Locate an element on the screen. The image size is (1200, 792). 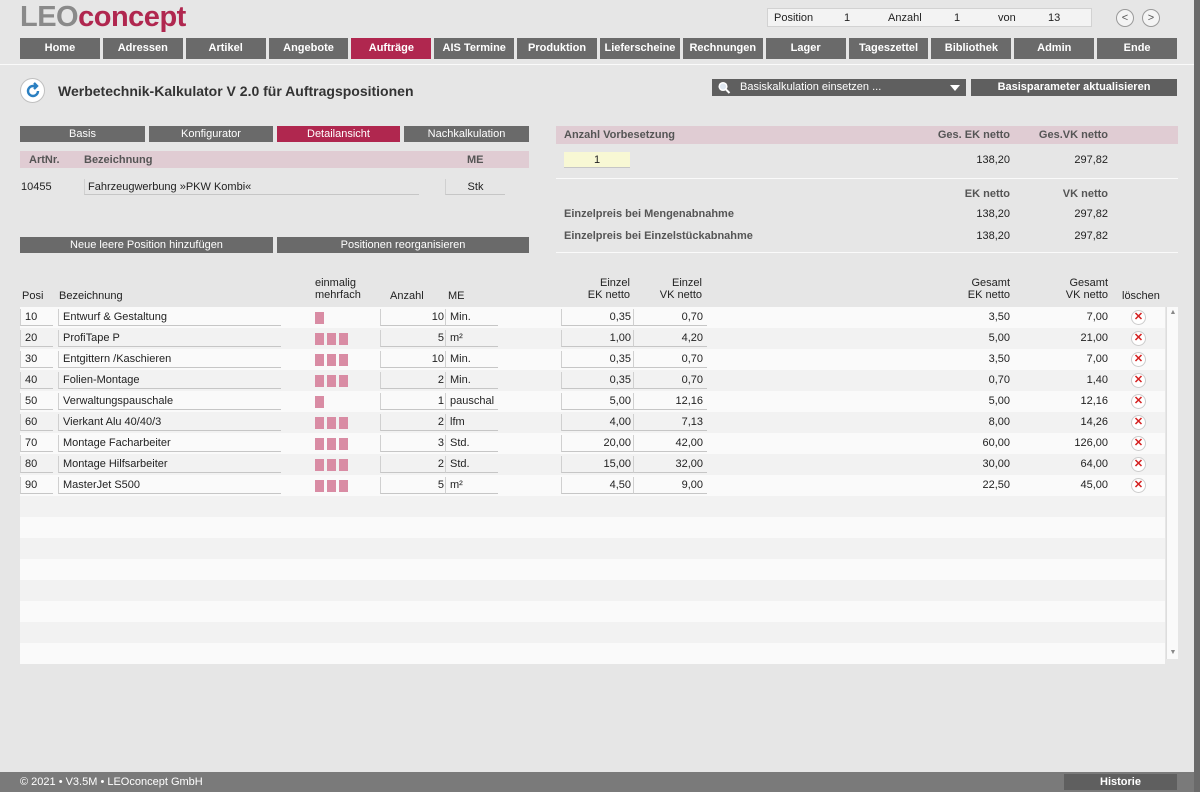
menu-item-ende: Ende is located at coordinates (1137, 48).